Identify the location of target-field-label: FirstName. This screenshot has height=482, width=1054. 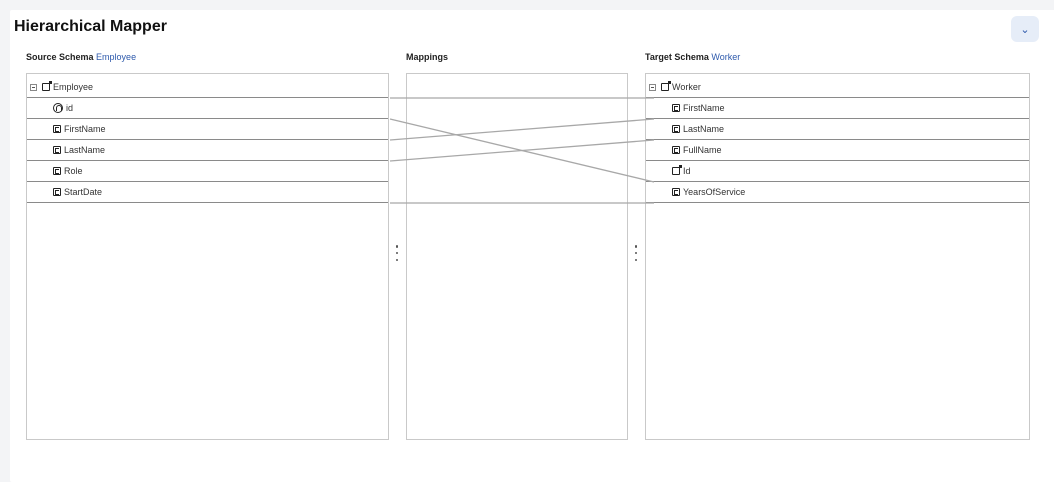
(704, 108).